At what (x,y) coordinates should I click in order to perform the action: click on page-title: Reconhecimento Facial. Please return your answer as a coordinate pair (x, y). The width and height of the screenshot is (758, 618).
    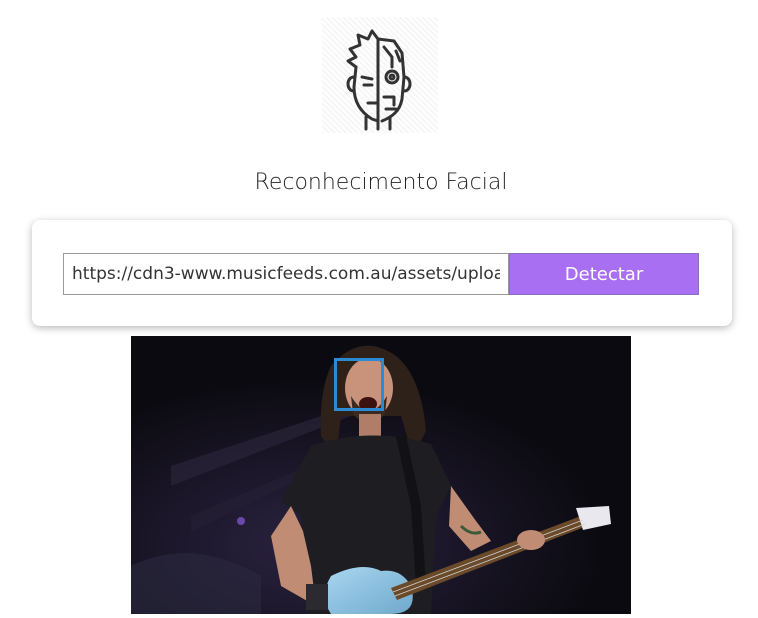
    Looking at the image, I should click on (381, 182).